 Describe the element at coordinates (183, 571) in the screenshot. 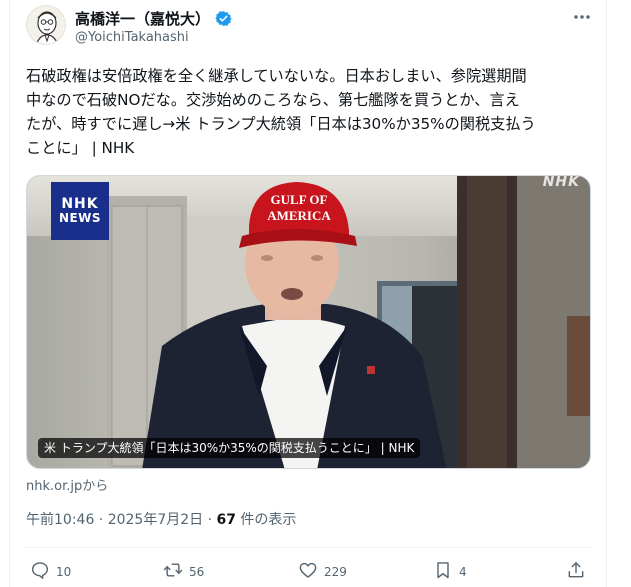

I see `retweet-button: 56` at that location.